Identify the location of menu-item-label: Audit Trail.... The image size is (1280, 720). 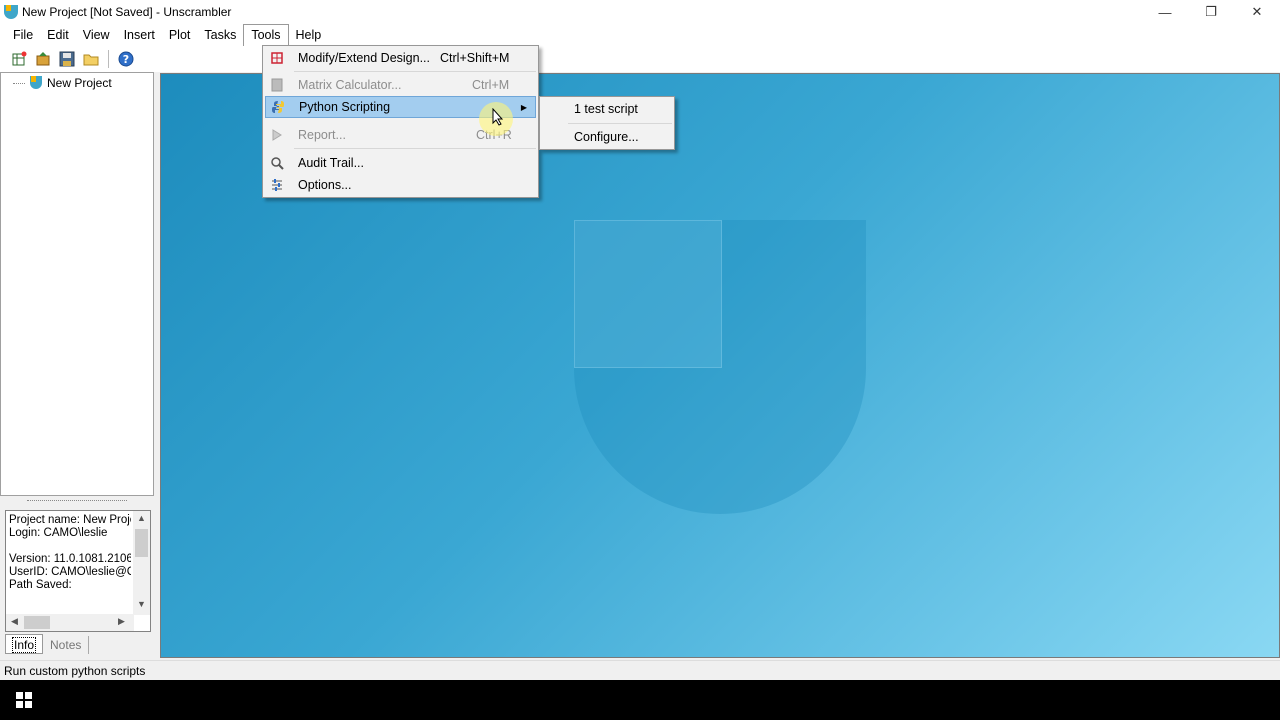
(331, 163).